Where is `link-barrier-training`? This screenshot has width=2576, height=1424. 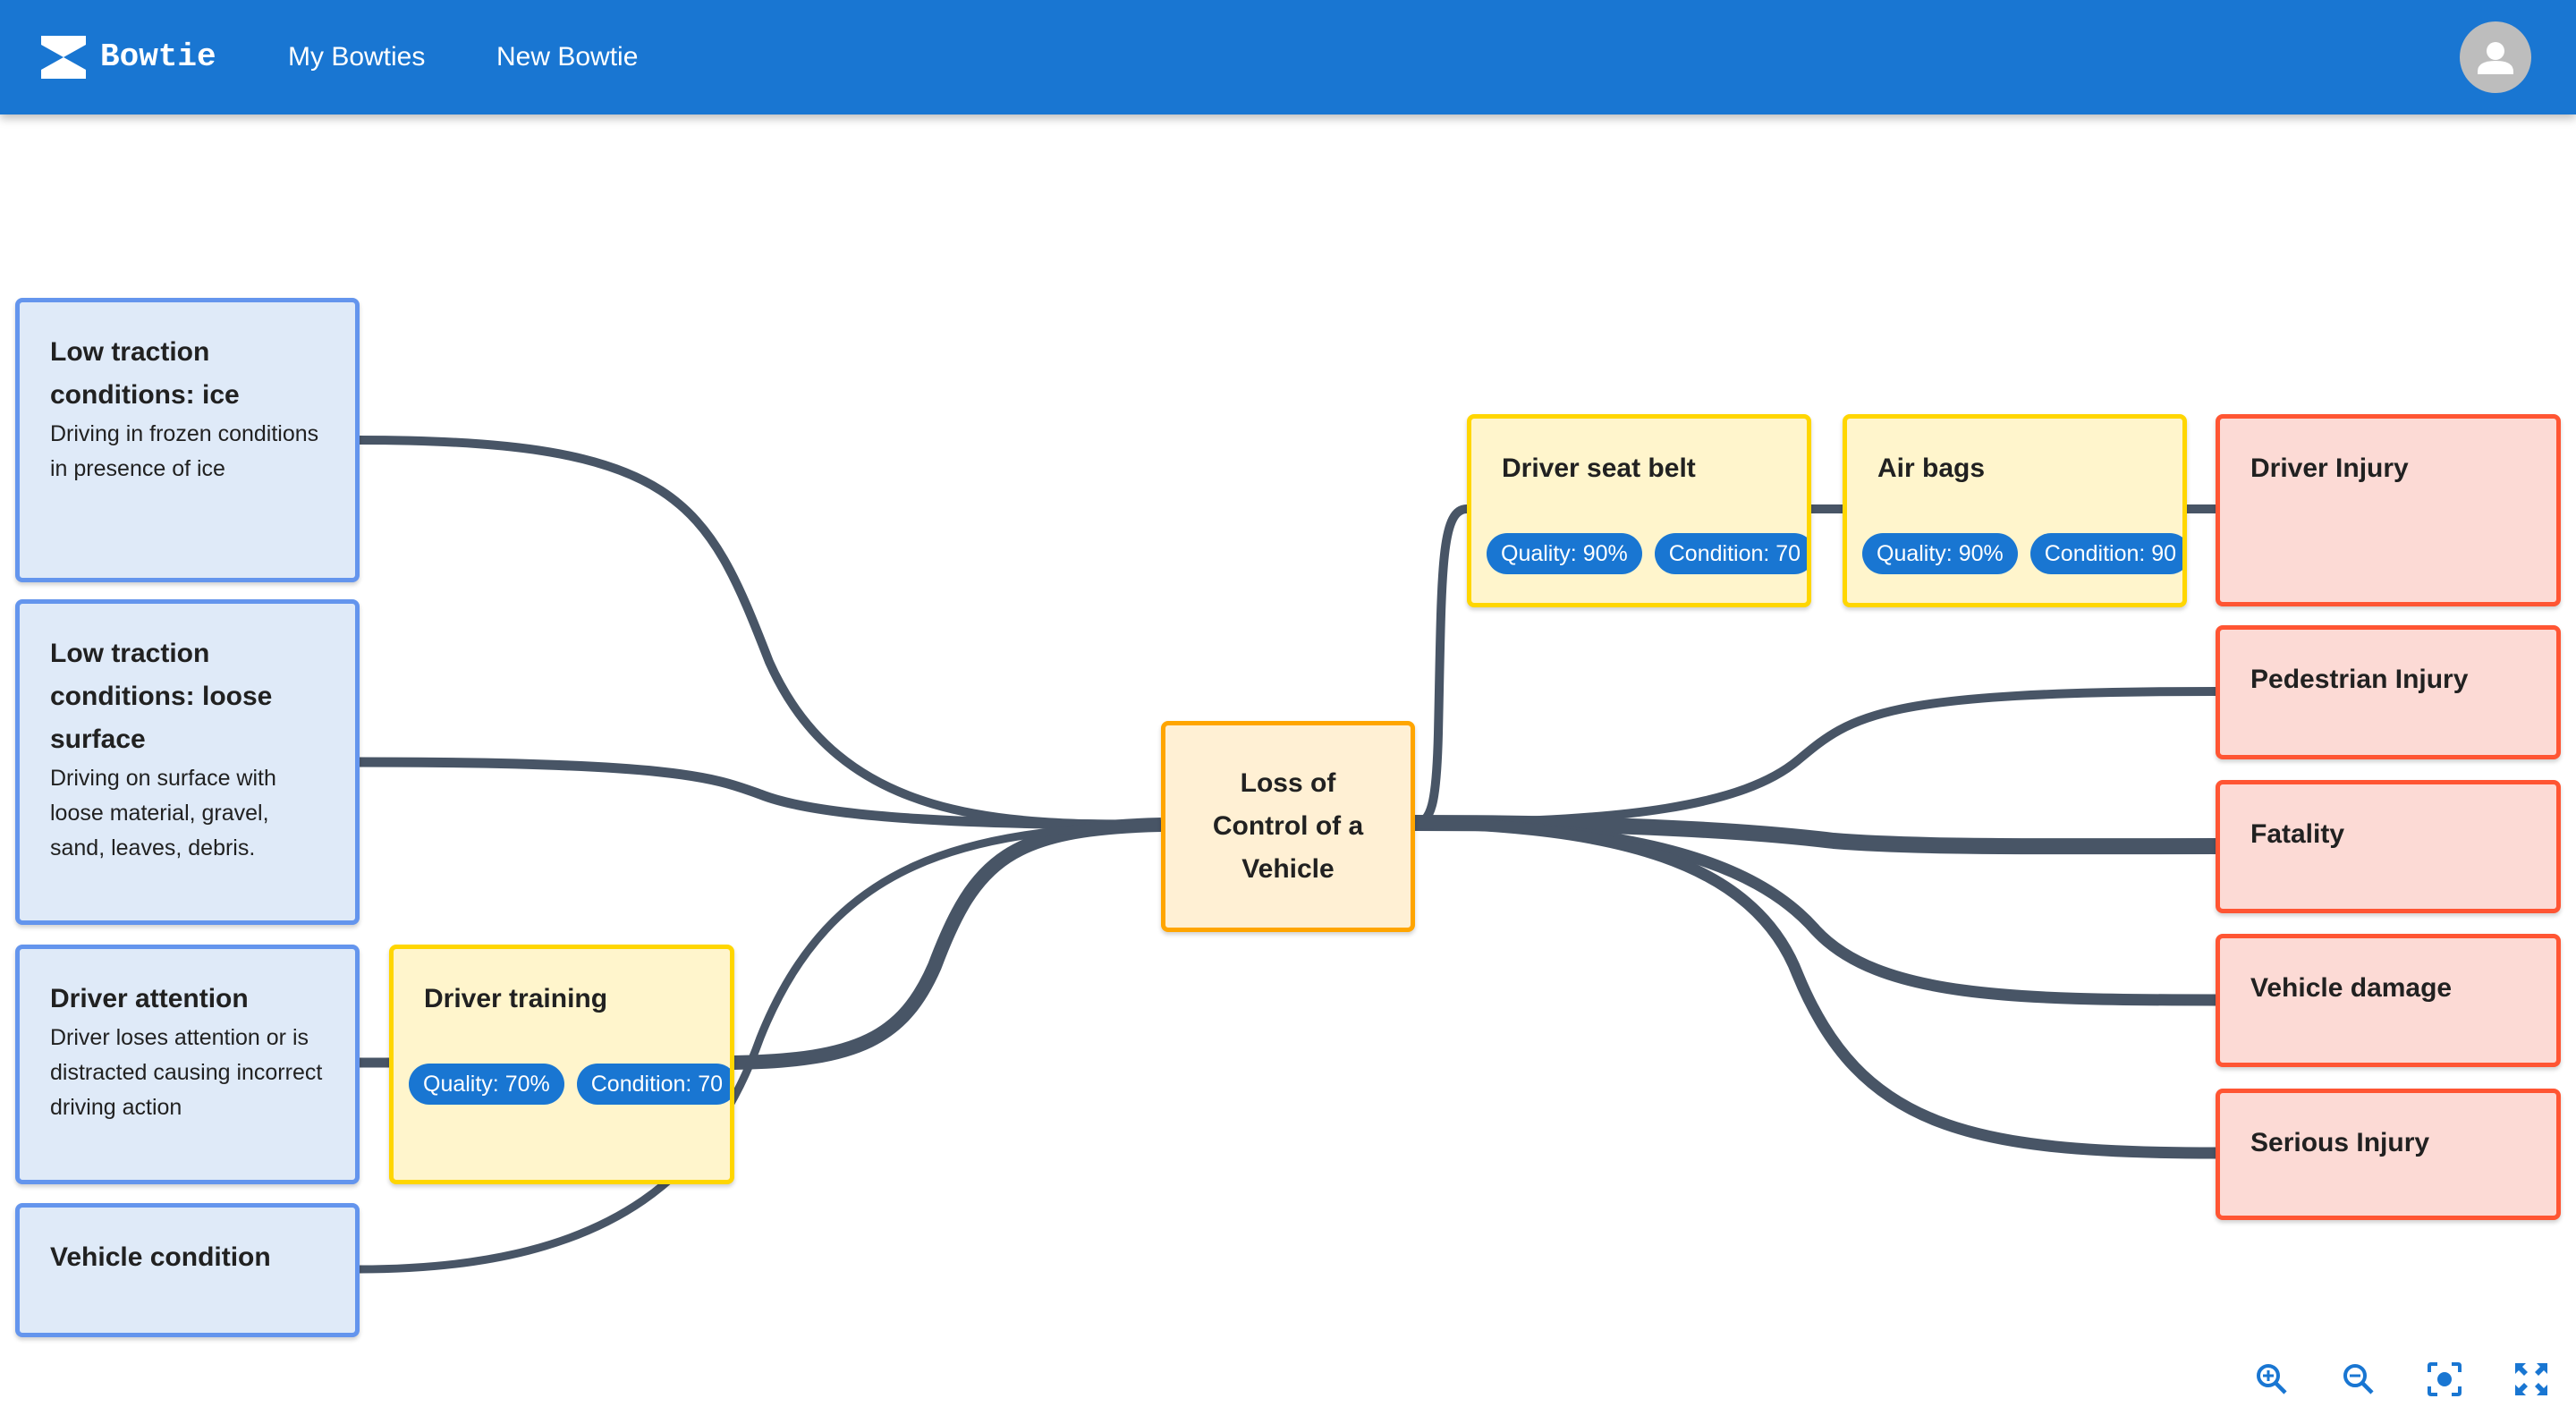
link-barrier-training is located at coordinates (947, 944).